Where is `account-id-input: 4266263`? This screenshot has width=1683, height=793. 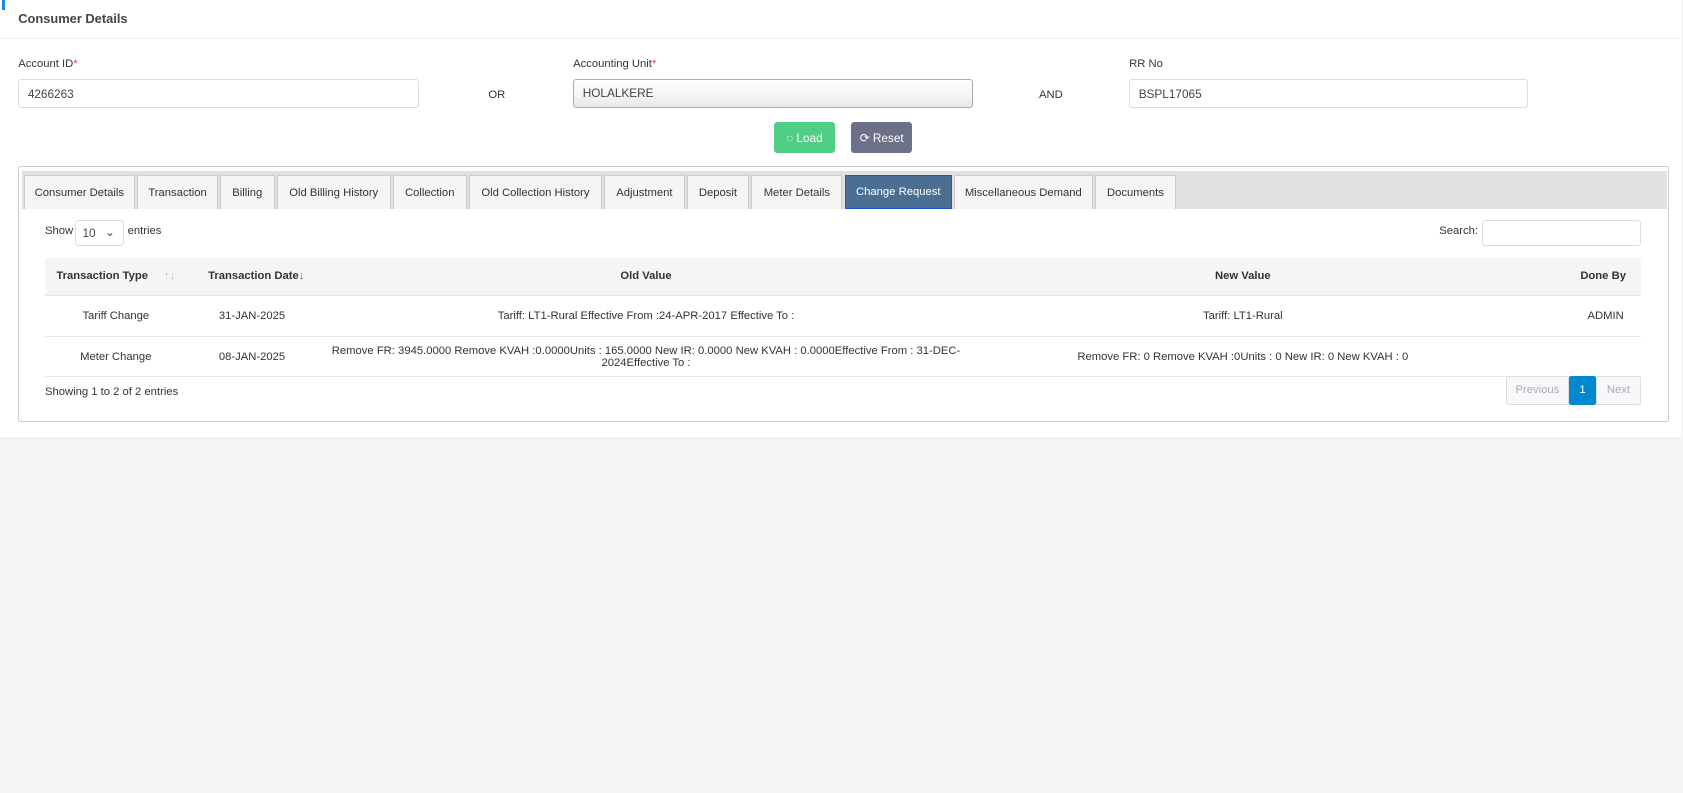
account-id-input: 4266263 is located at coordinates (218, 94).